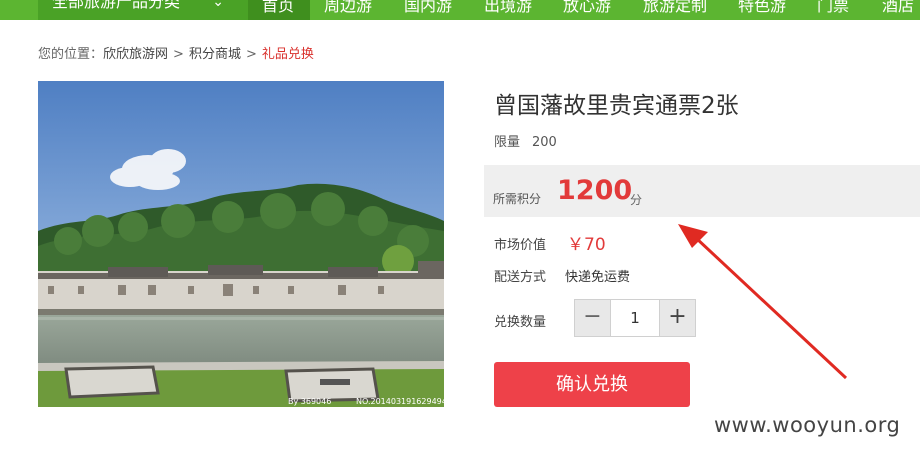 This screenshot has height=455, width=920. What do you see at coordinates (517, 199) in the screenshot?
I see `points-label: 所需积分` at bounding box center [517, 199].